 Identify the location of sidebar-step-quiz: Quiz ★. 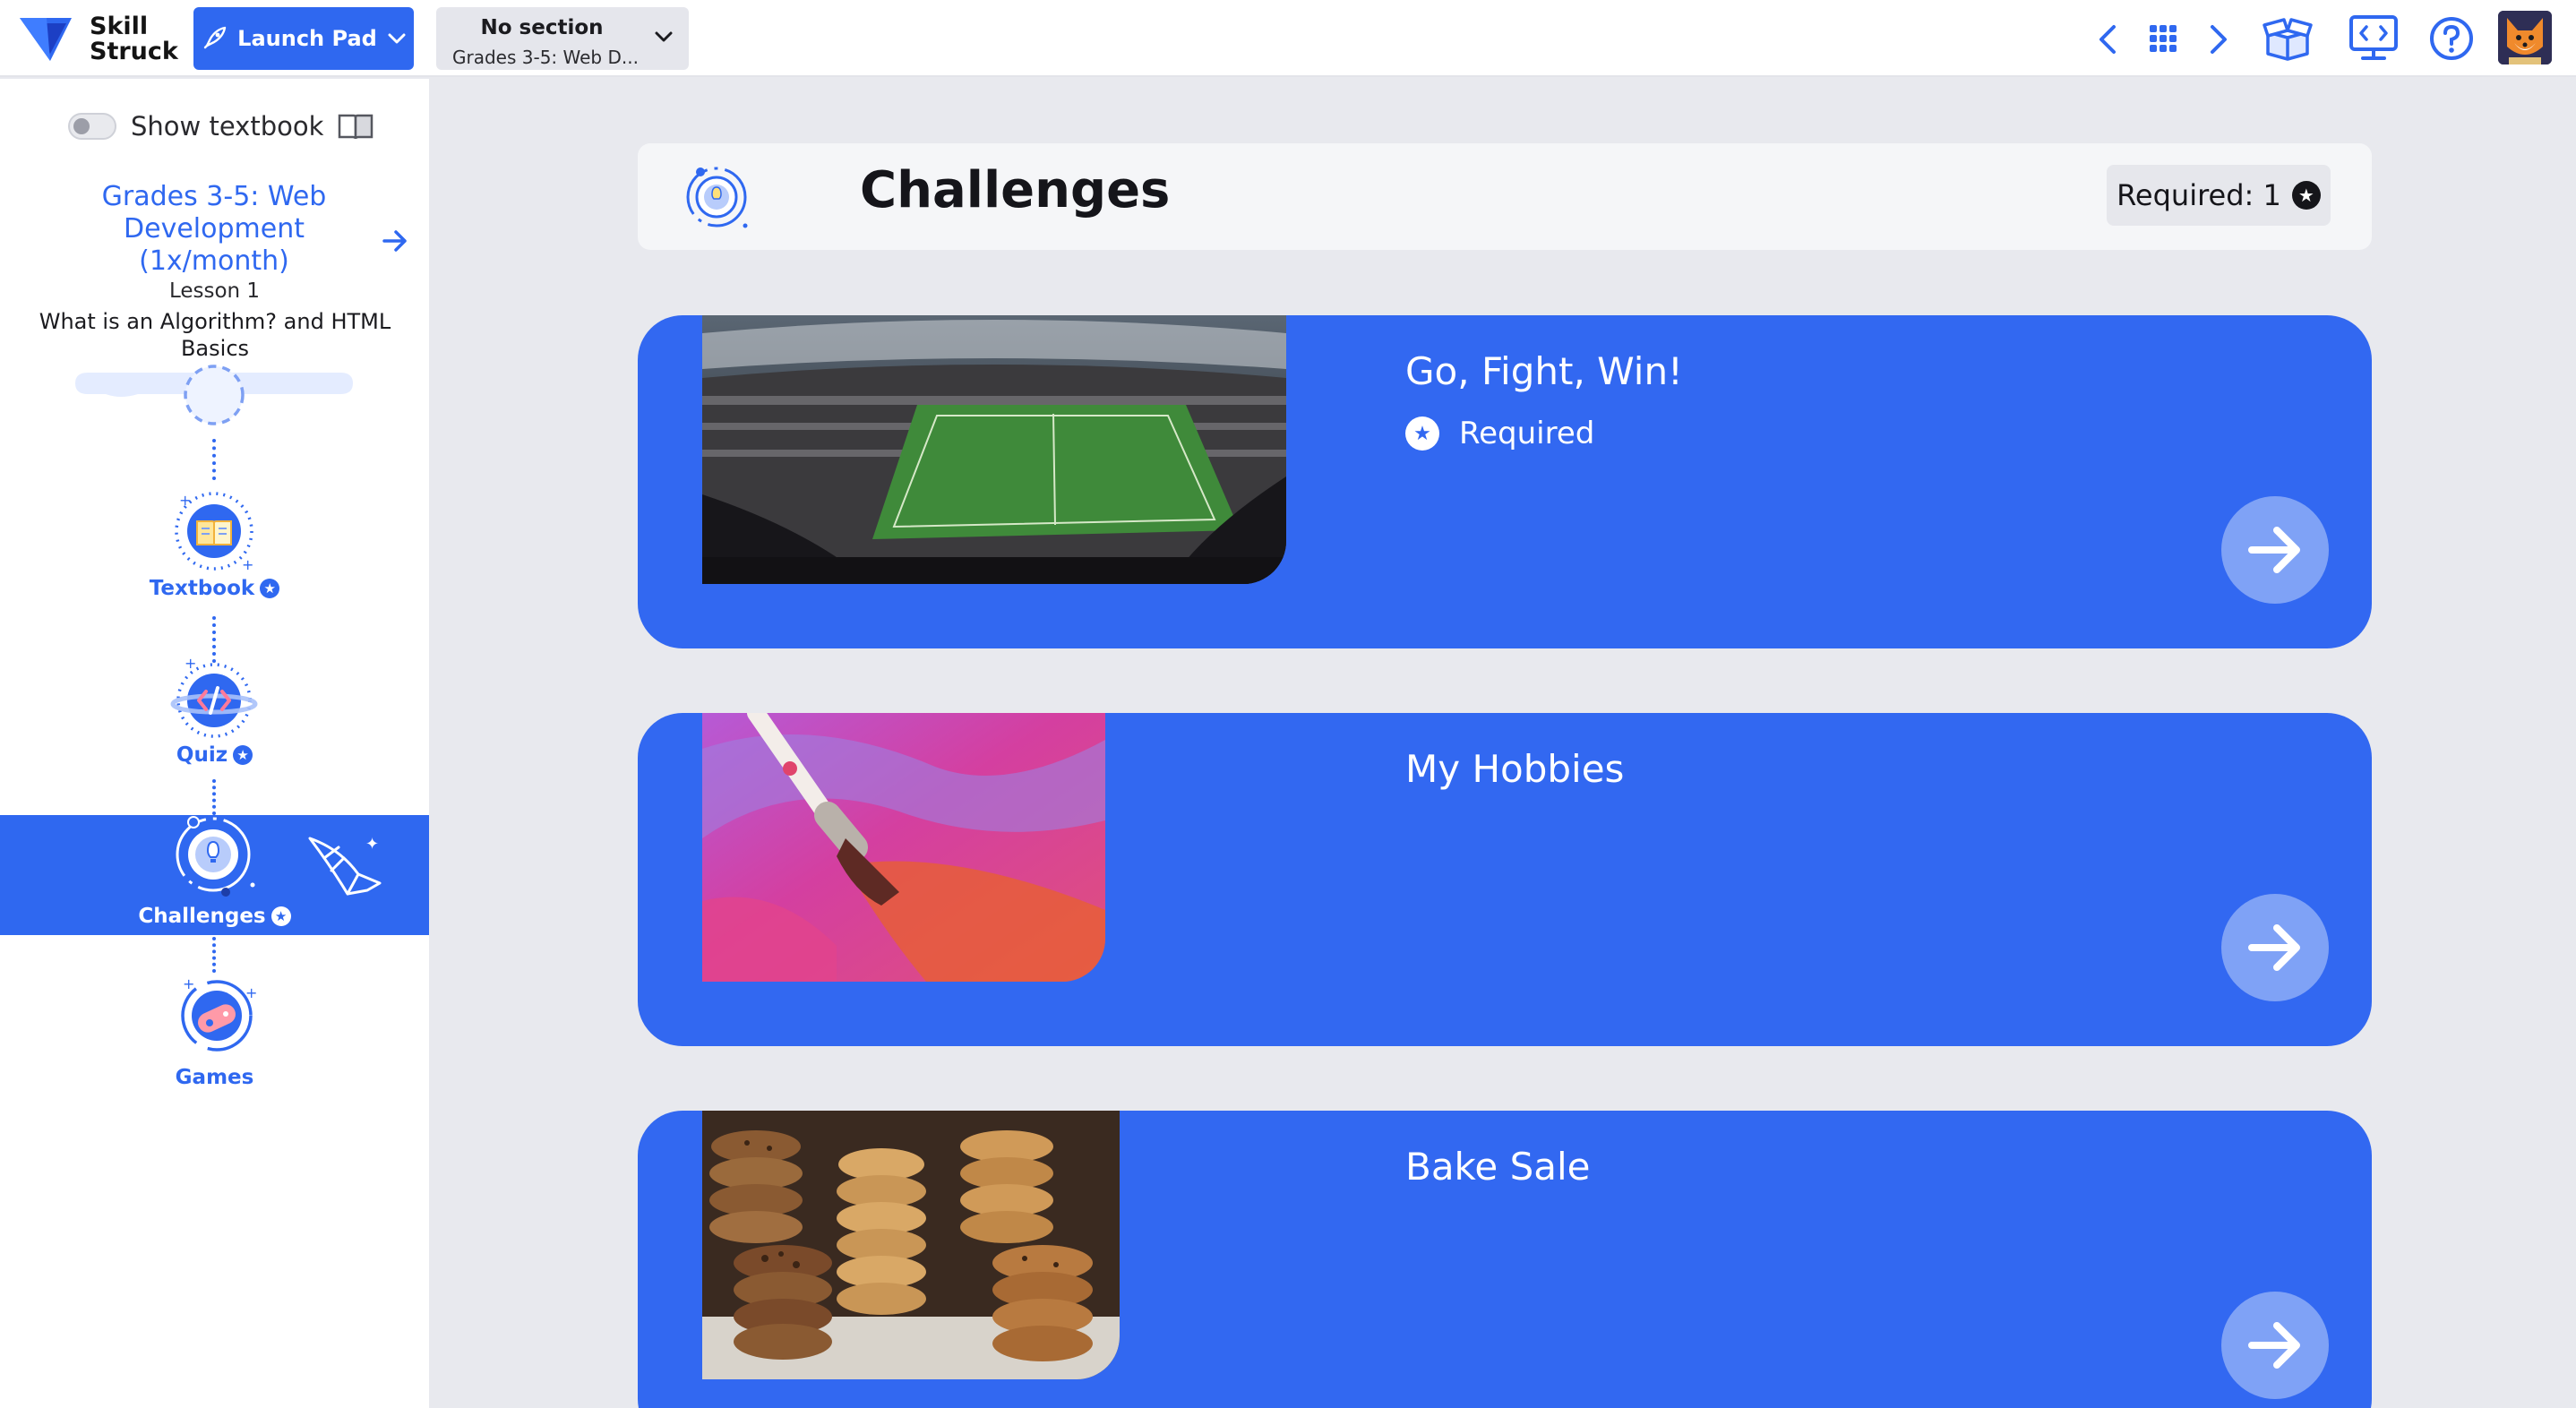
(214, 755).